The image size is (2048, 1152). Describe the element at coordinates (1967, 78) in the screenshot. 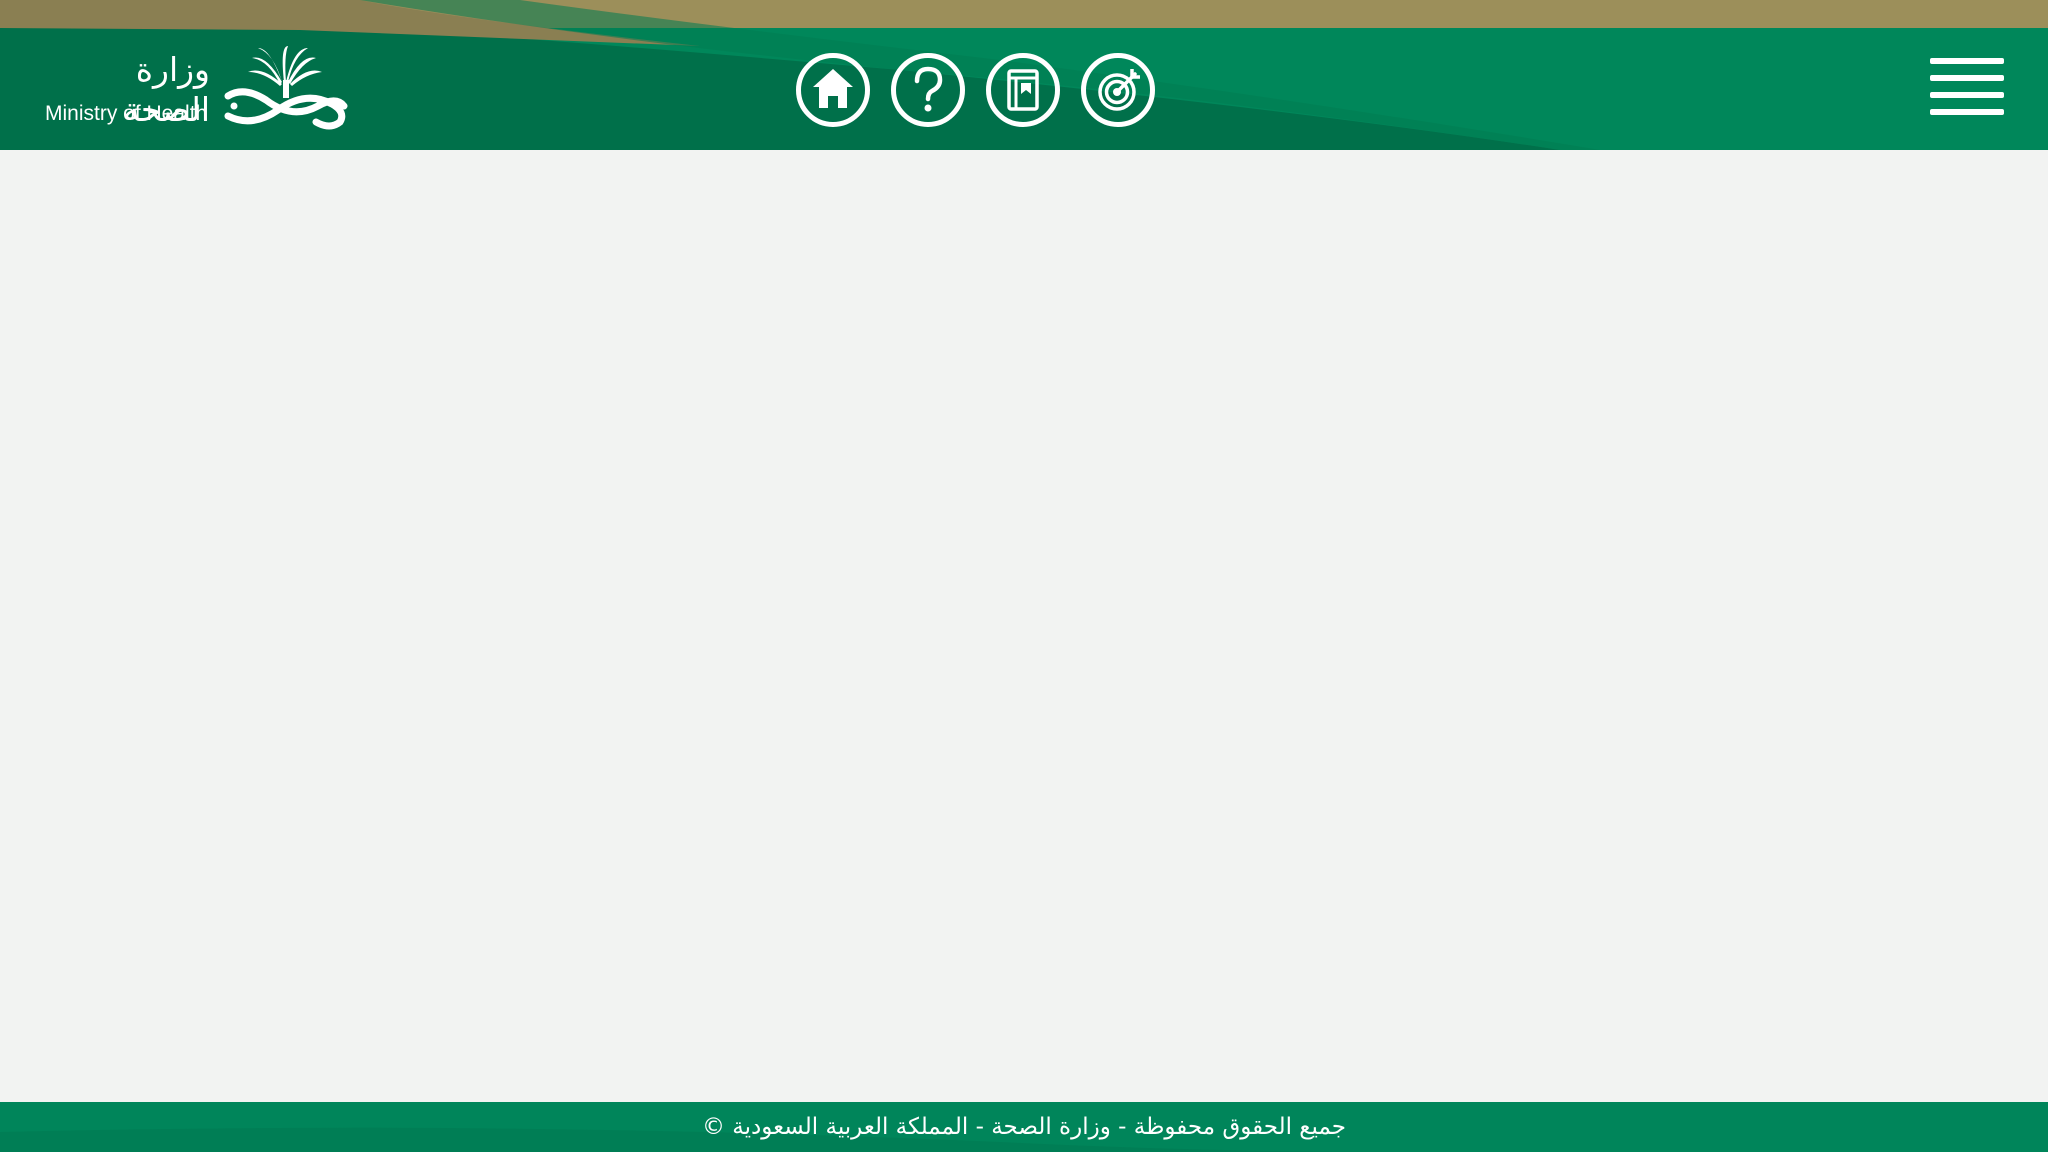

I see `menu-bar-upper-middle` at that location.